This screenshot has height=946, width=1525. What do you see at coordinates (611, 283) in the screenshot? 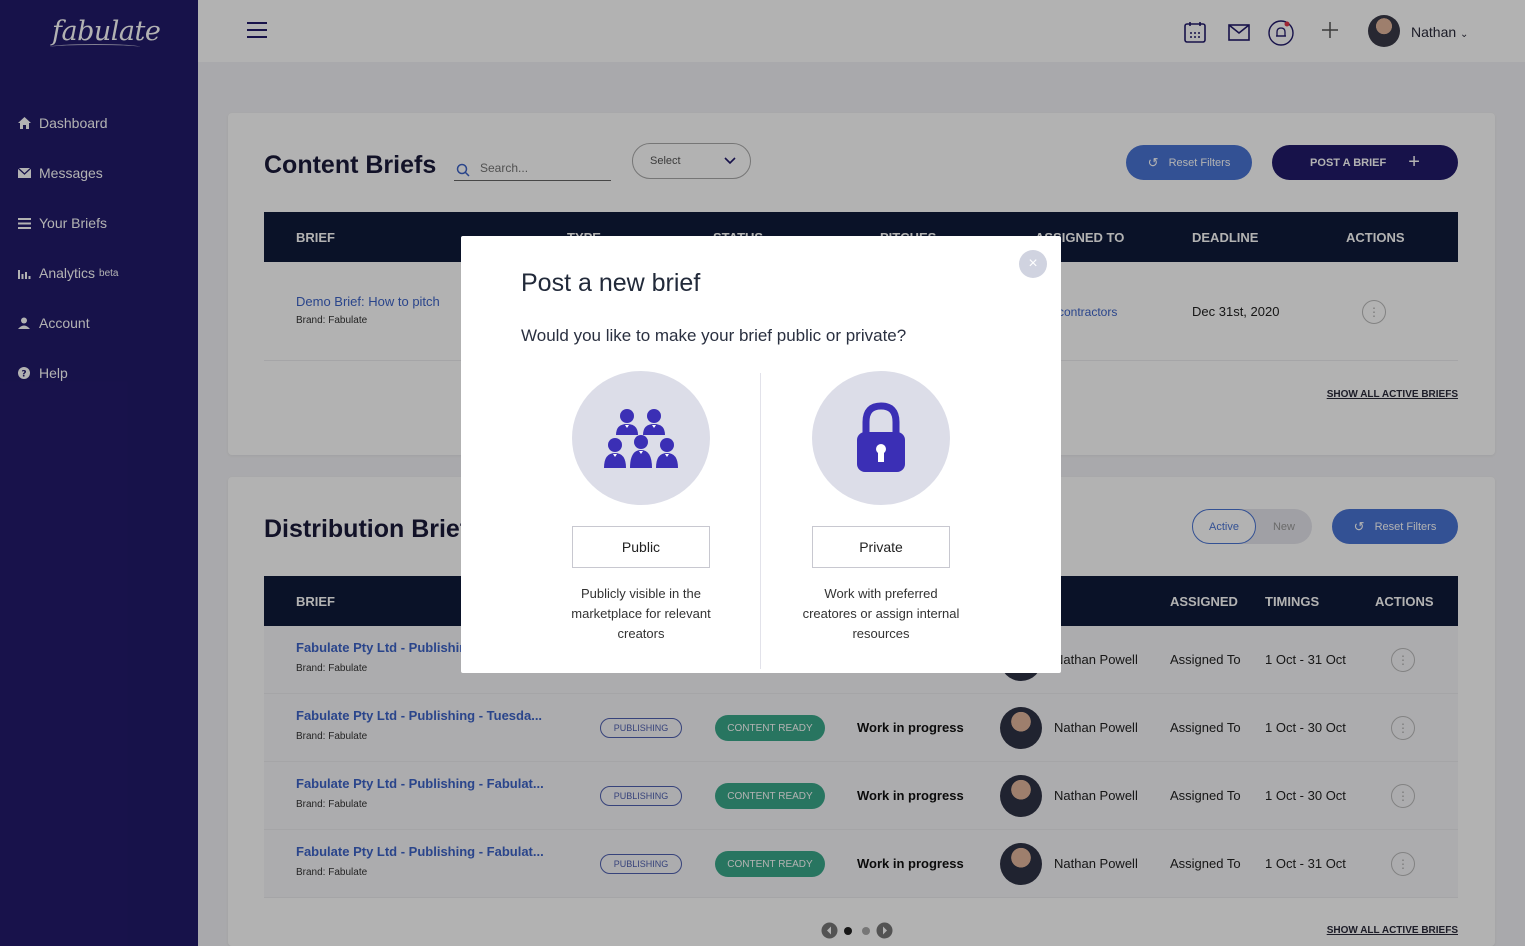
I see `modal-title: Post a new brief` at bounding box center [611, 283].